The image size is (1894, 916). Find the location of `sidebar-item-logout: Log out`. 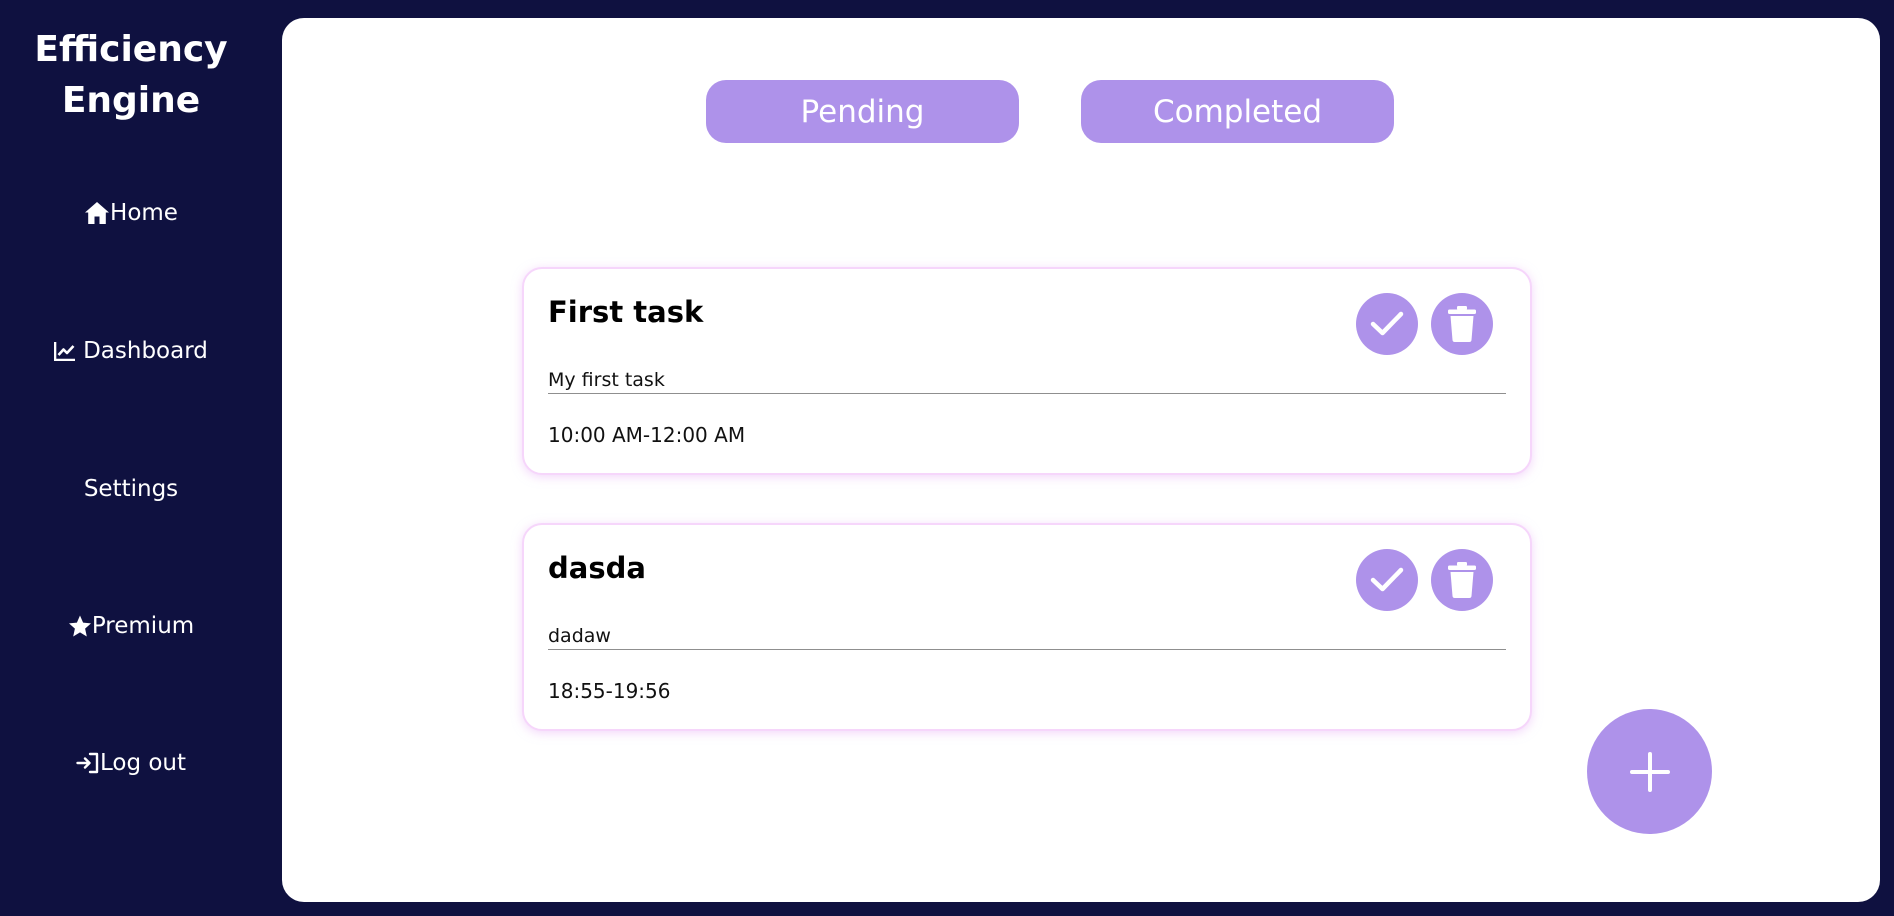

sidebar-item-logout: Log out is located at coordinates (131, 763).